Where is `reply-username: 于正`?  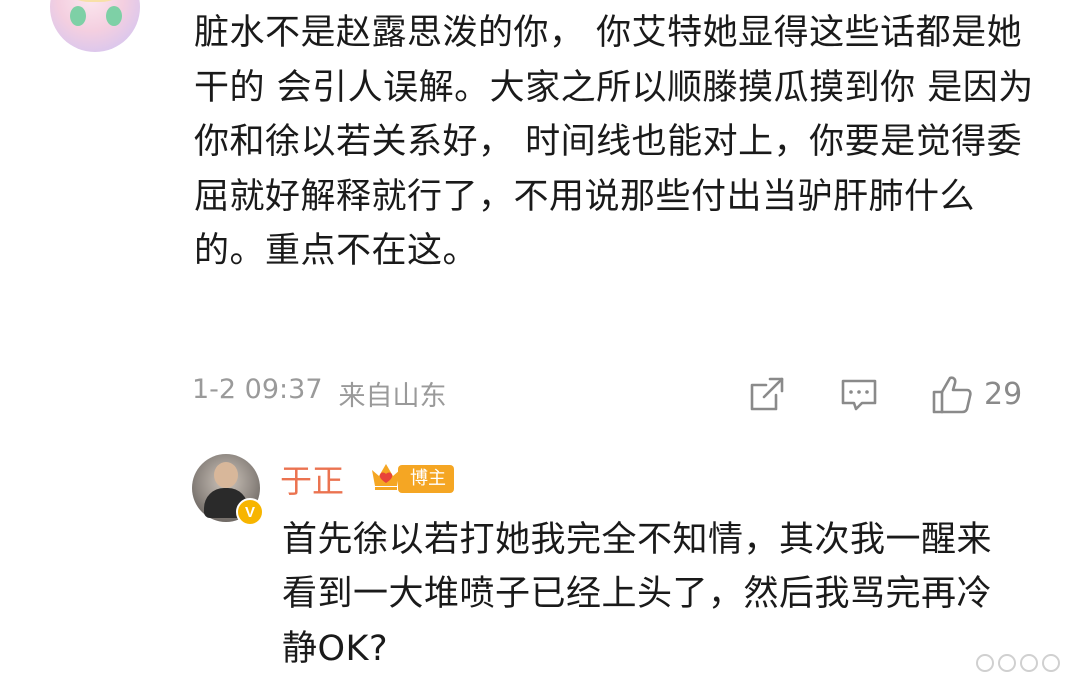
reply-username: 于正 is located at coordinates (312, 479).